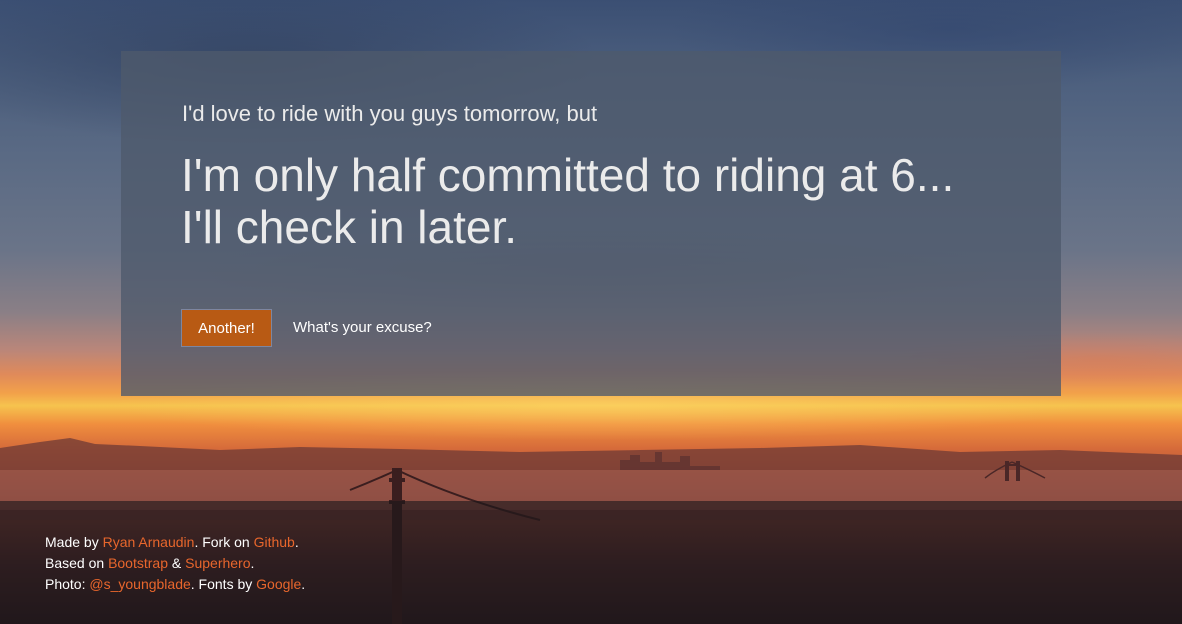 The height and width of the screenshot is (624, 1182). Describe the element at coordinates (74, 542) in the screenshot. I see `made-by-text: Made by` at that location.